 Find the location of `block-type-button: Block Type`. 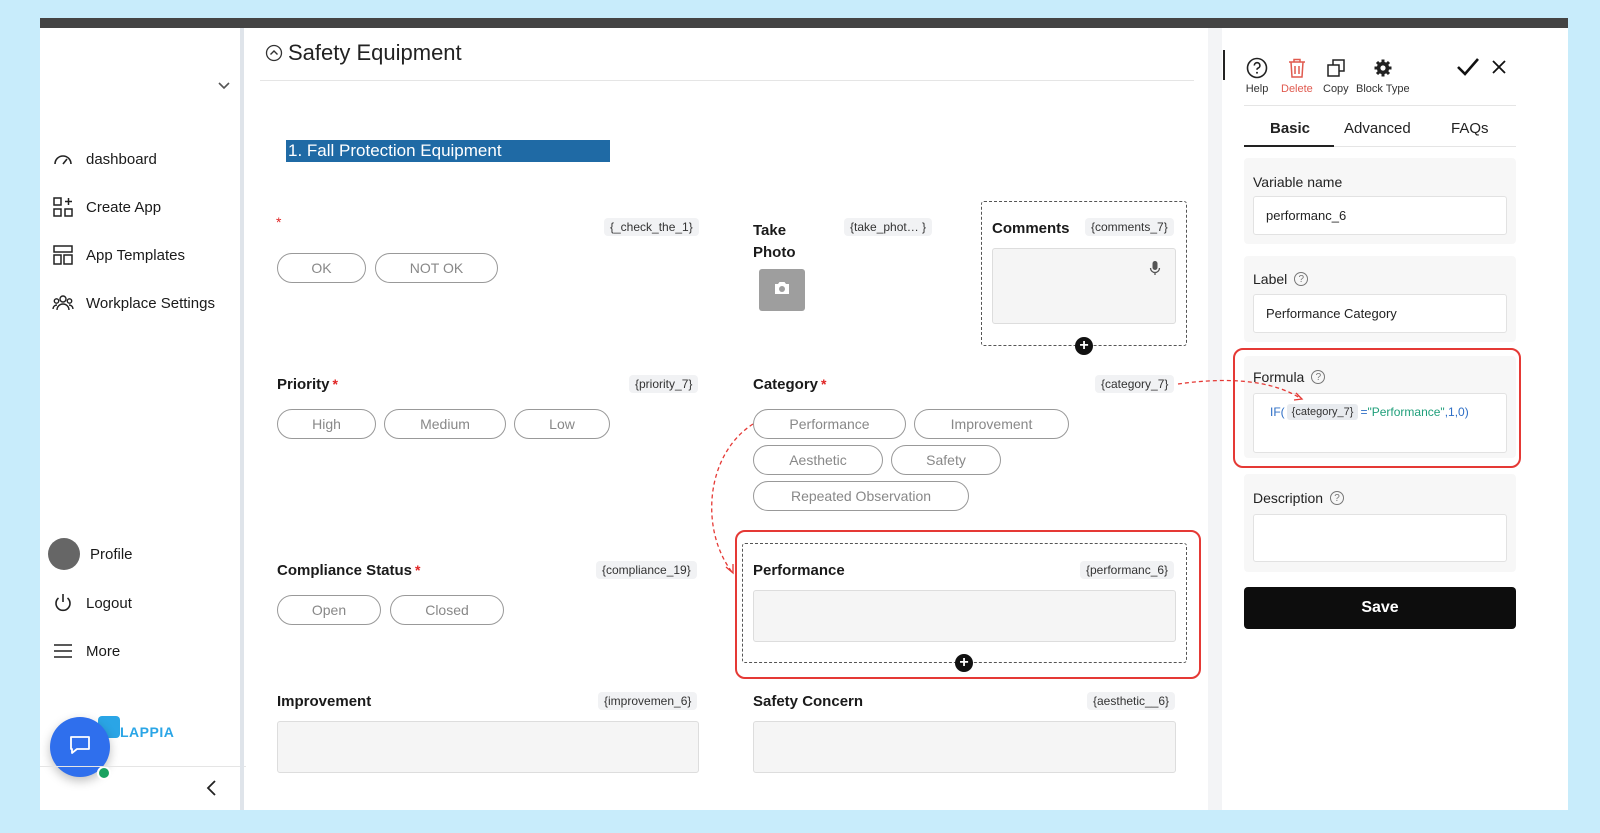

block-type-button: Block Type is located at coordinates (1383, 75).